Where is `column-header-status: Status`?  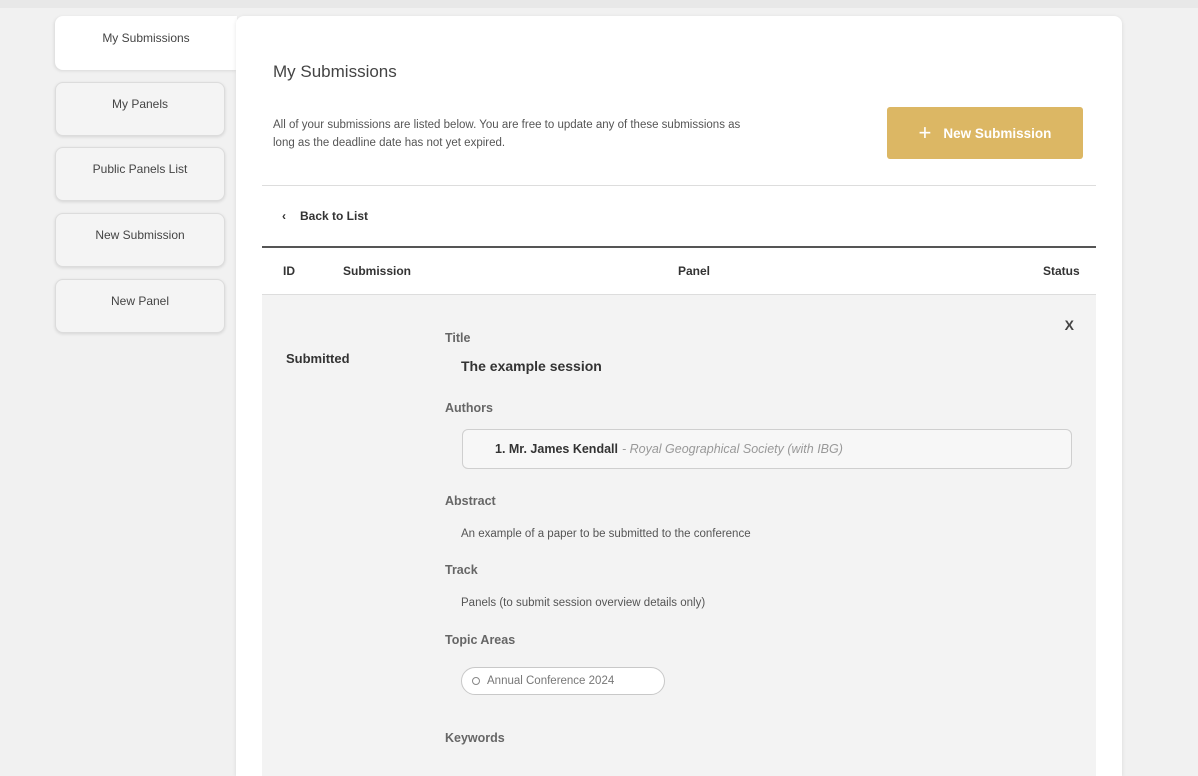 column-header-status: Status is located at coordinates (1061, 271).